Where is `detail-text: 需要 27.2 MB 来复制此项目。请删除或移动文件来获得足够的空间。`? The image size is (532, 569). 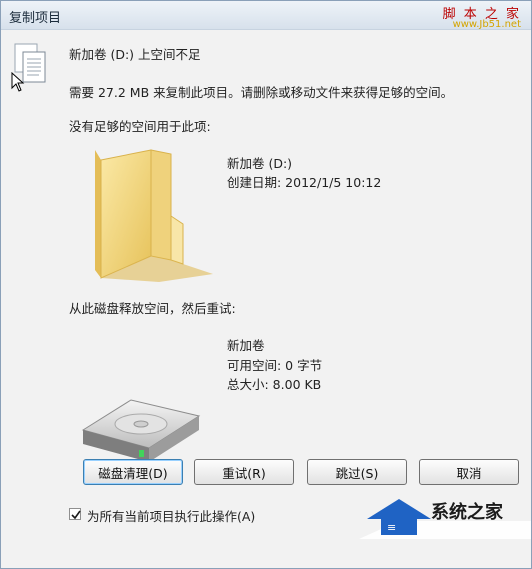 detail-text: 需要 27.2 MB 来复制此项目。请删除或移动文件来获得足够的空间。 is located at coordinates (261, 92).